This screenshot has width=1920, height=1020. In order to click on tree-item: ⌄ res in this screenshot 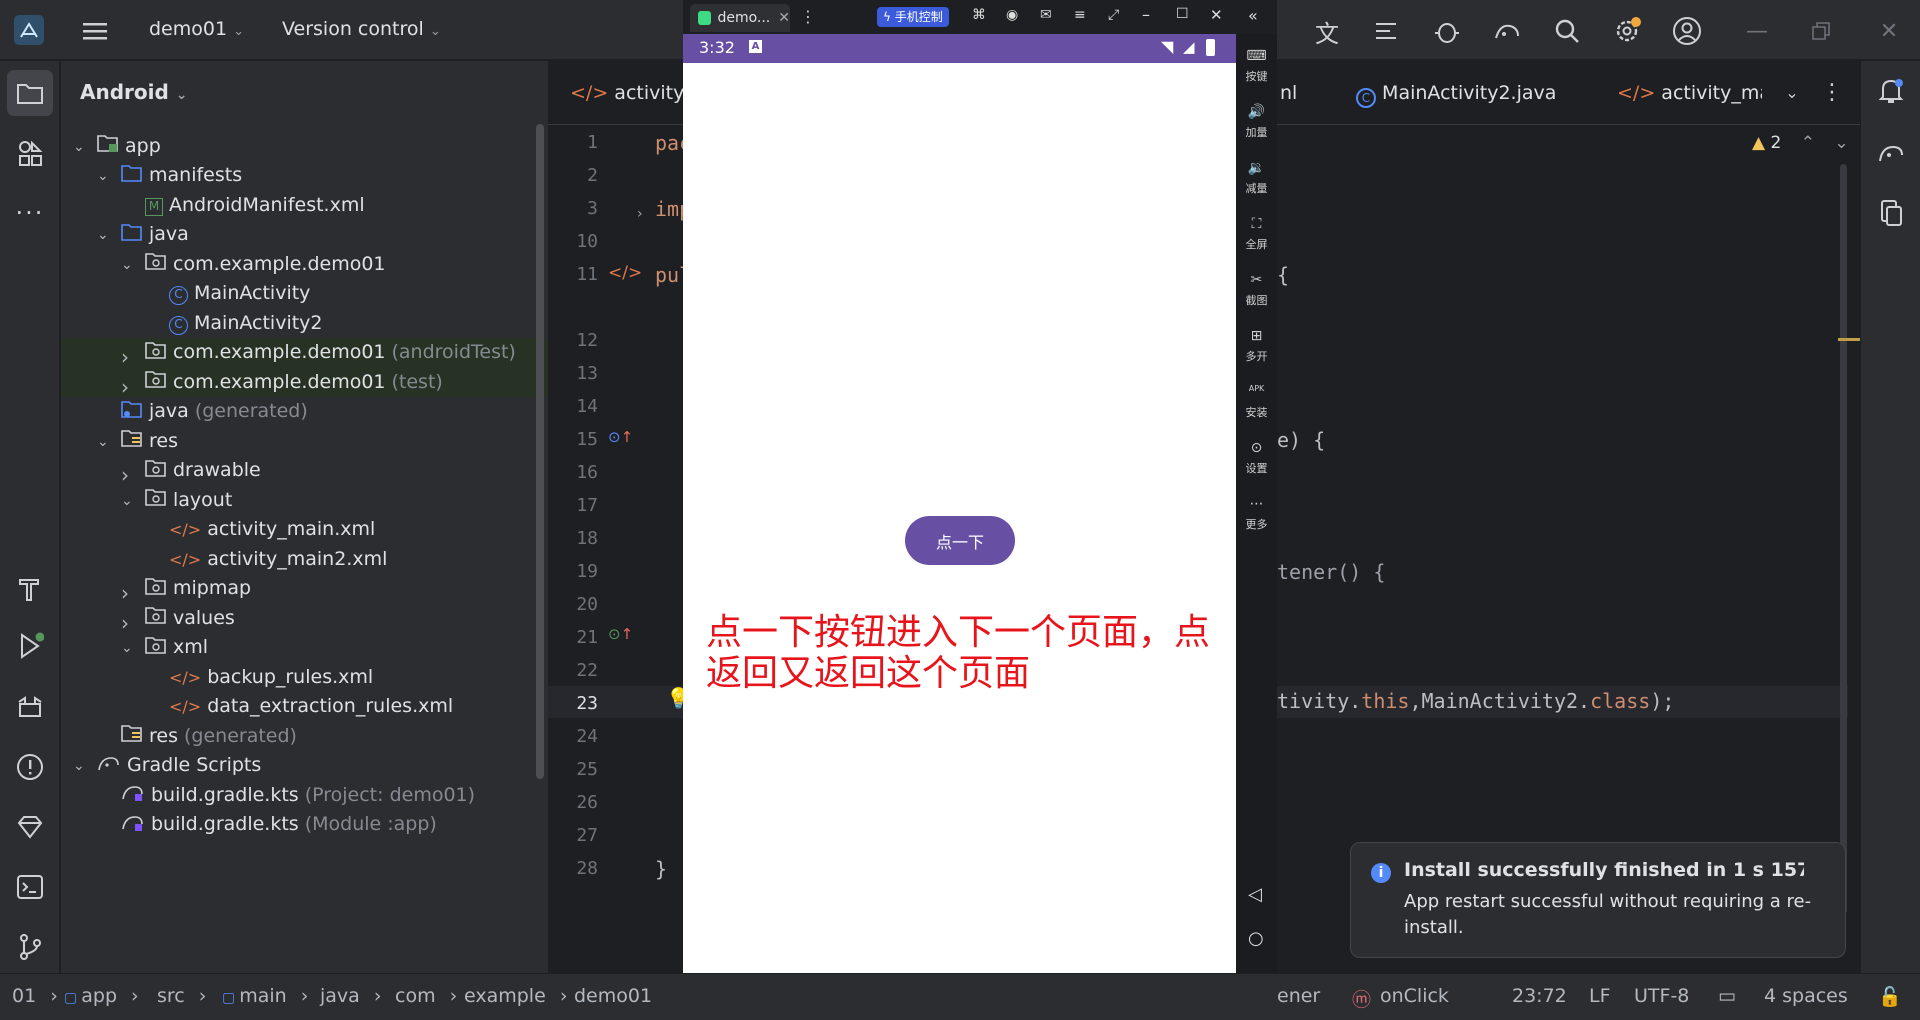, I will do `click(304, 441)`.